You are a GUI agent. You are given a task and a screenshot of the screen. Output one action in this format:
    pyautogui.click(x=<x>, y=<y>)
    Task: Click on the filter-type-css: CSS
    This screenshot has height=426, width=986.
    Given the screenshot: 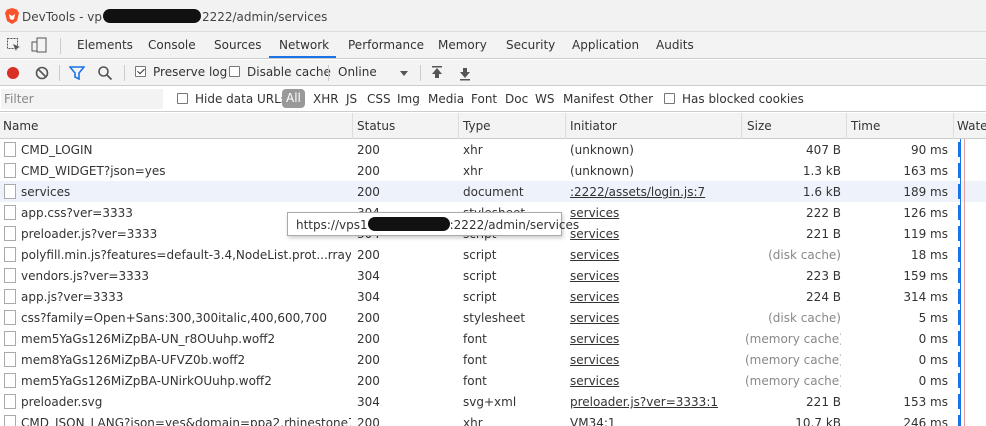 What is the action you would take?
    pyautogui.click(x=379, y=99)
    